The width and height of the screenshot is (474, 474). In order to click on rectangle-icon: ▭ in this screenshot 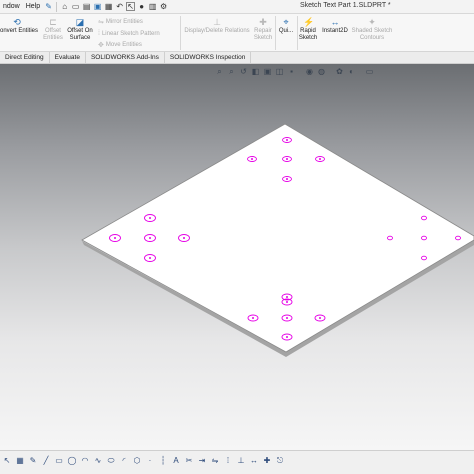, I will do `click(59, 461)`.